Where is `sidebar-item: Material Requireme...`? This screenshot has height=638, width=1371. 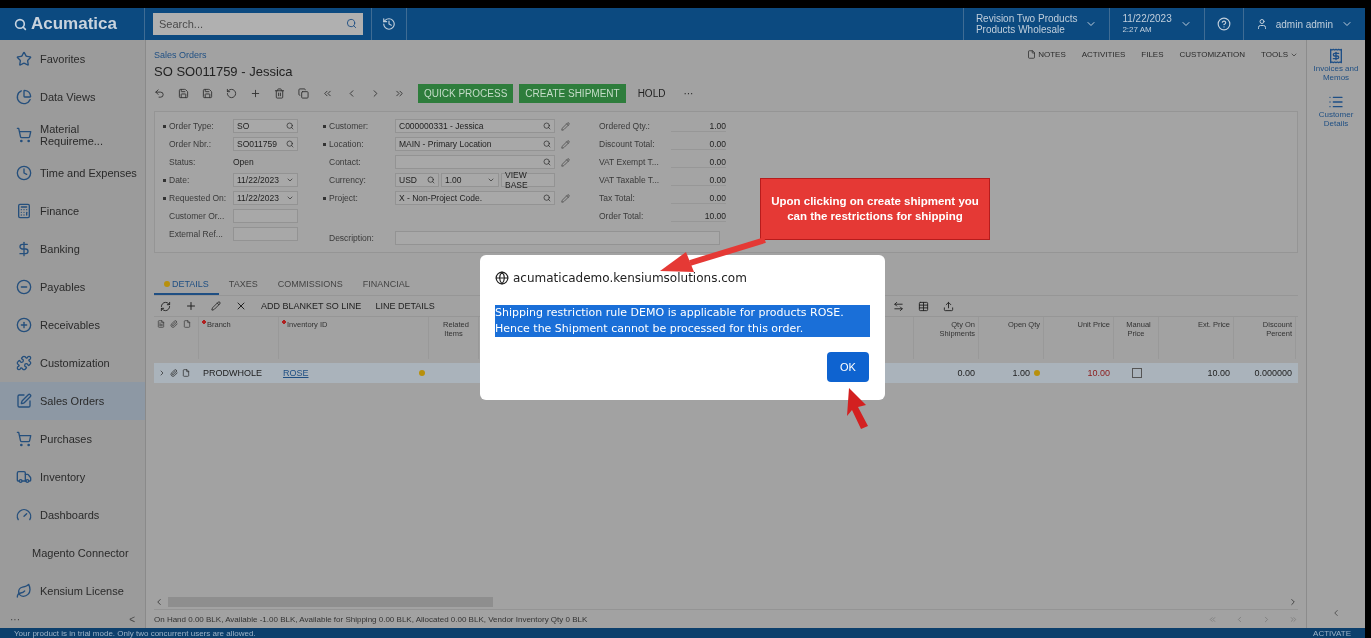 sidebar-item: Material Requireme... is located at coordinates (72, 135).